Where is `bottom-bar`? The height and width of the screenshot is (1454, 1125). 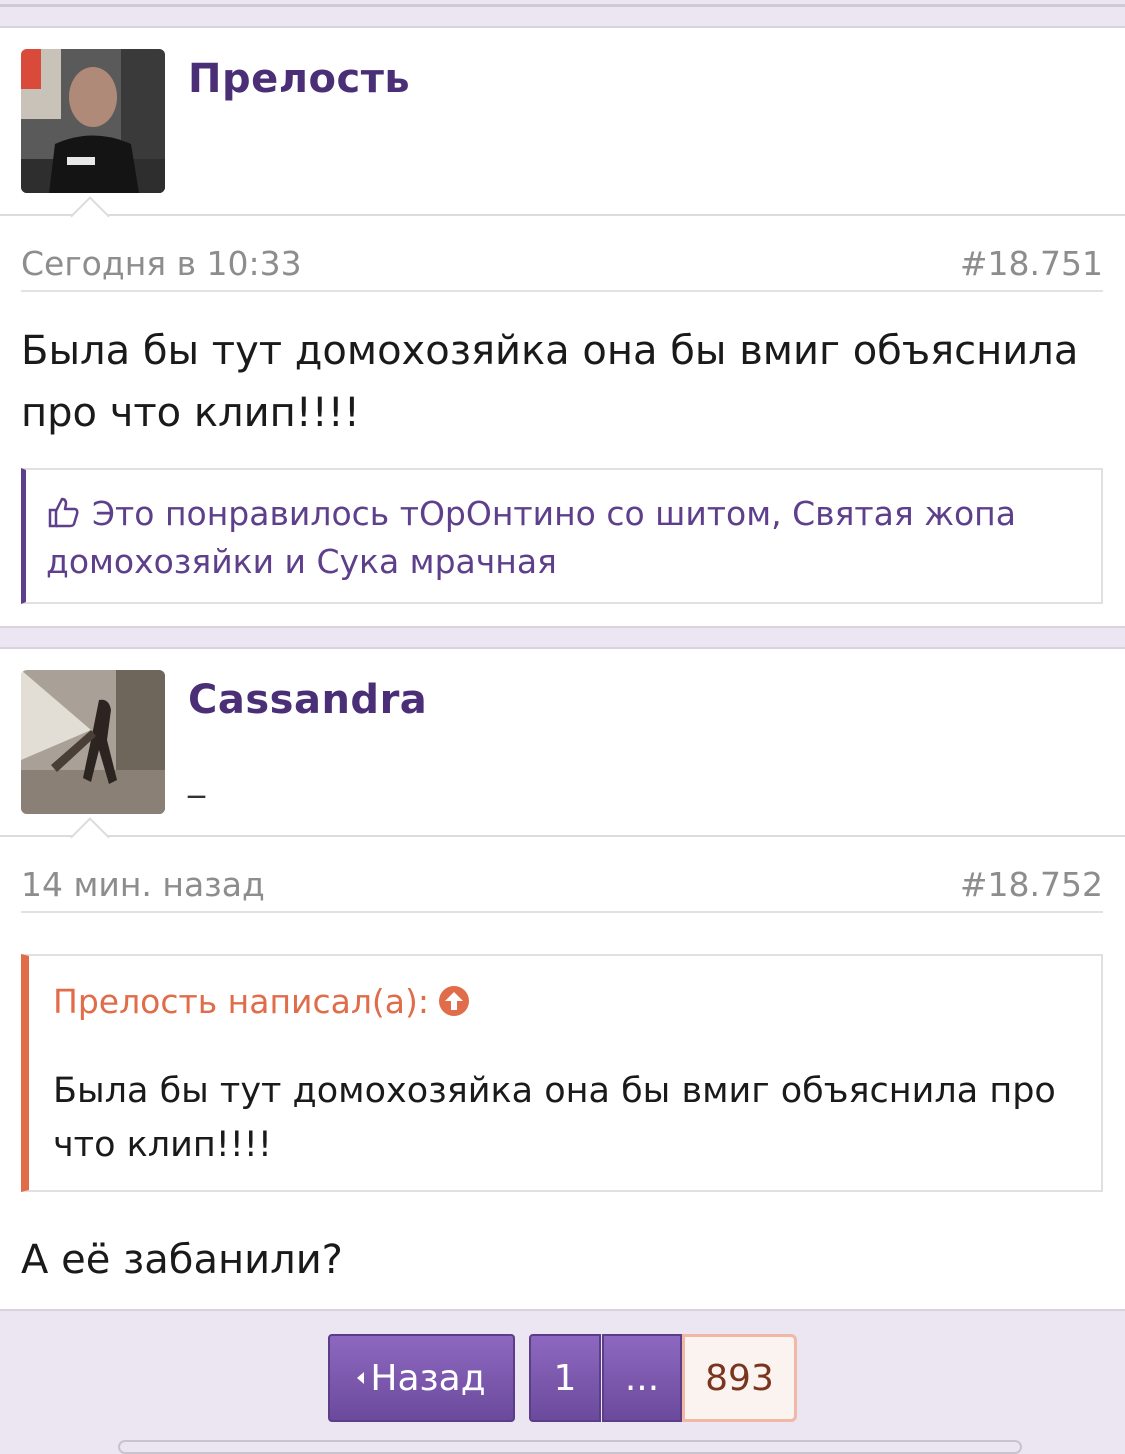
bottom-bar is located at coordinates (570, 1447).